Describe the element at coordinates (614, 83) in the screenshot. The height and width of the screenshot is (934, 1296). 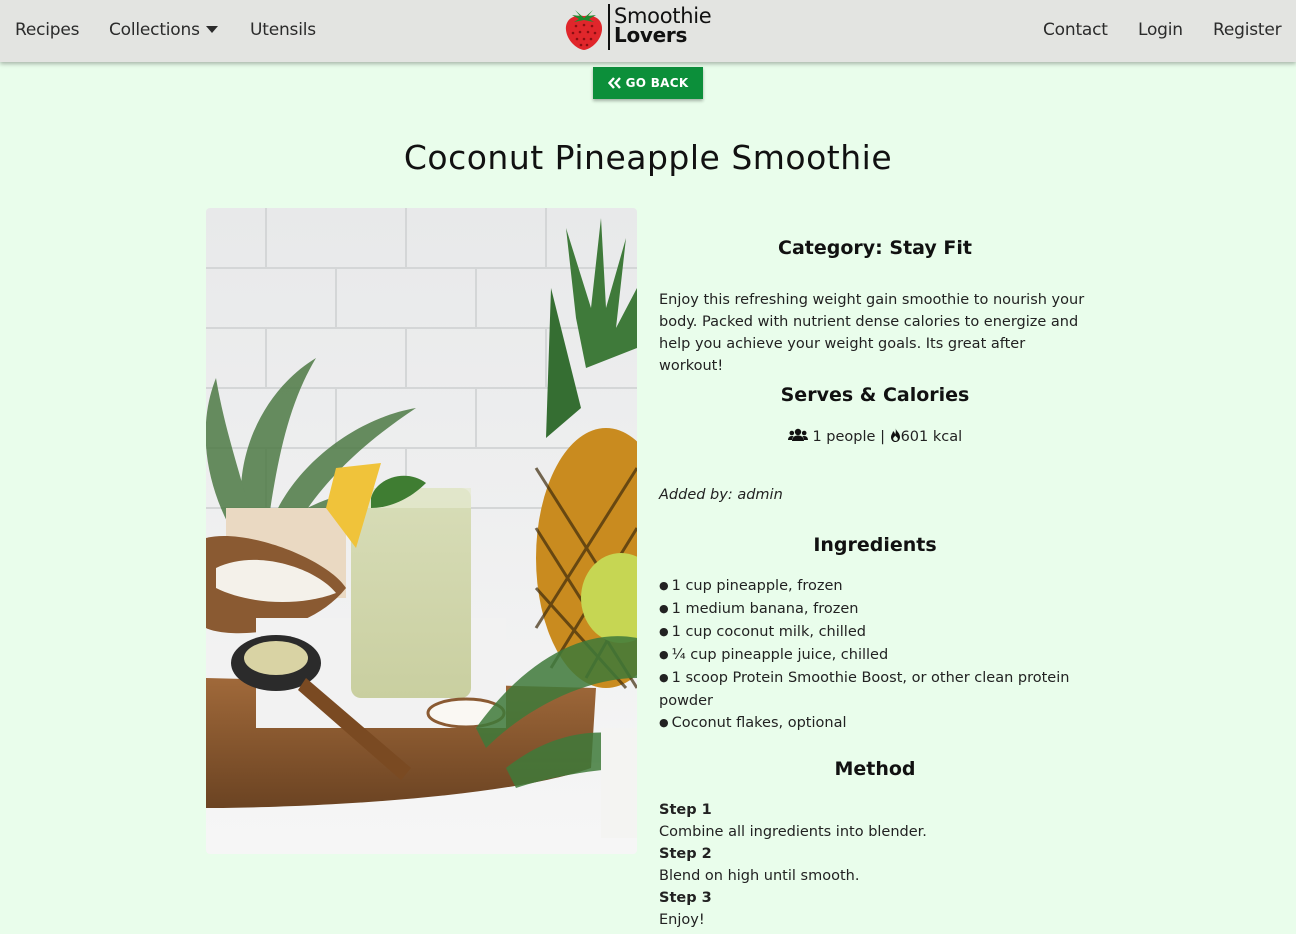
I see `double-chevron-left-icon` at that location.